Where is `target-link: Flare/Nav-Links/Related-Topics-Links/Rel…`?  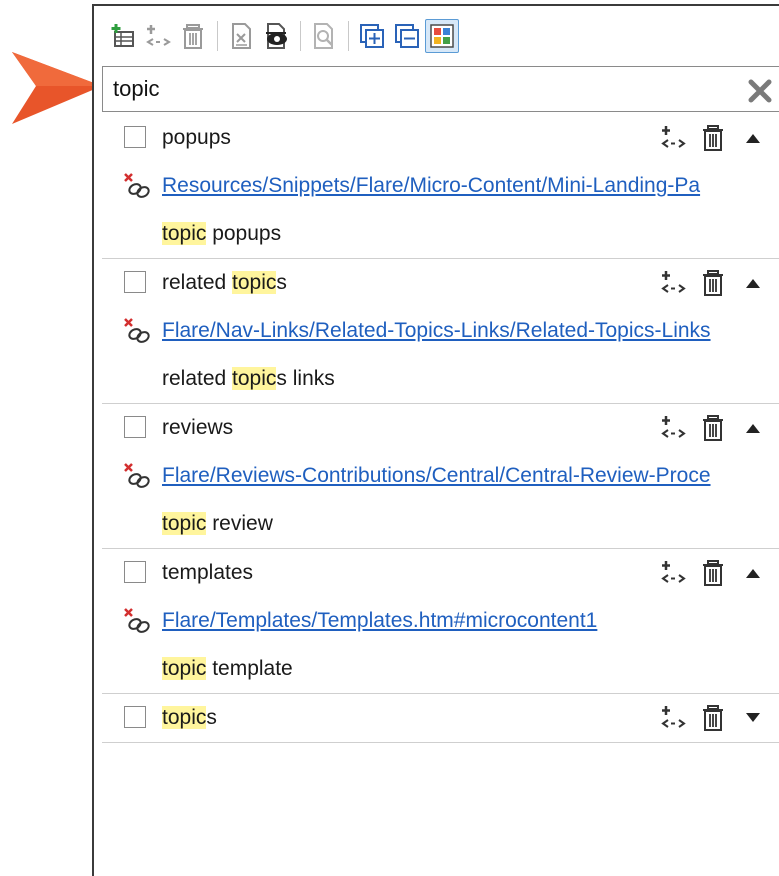 target-link: Flare/Nav-Links/Related-Topics-Links/Rel… is located at coordinates (436, 331).